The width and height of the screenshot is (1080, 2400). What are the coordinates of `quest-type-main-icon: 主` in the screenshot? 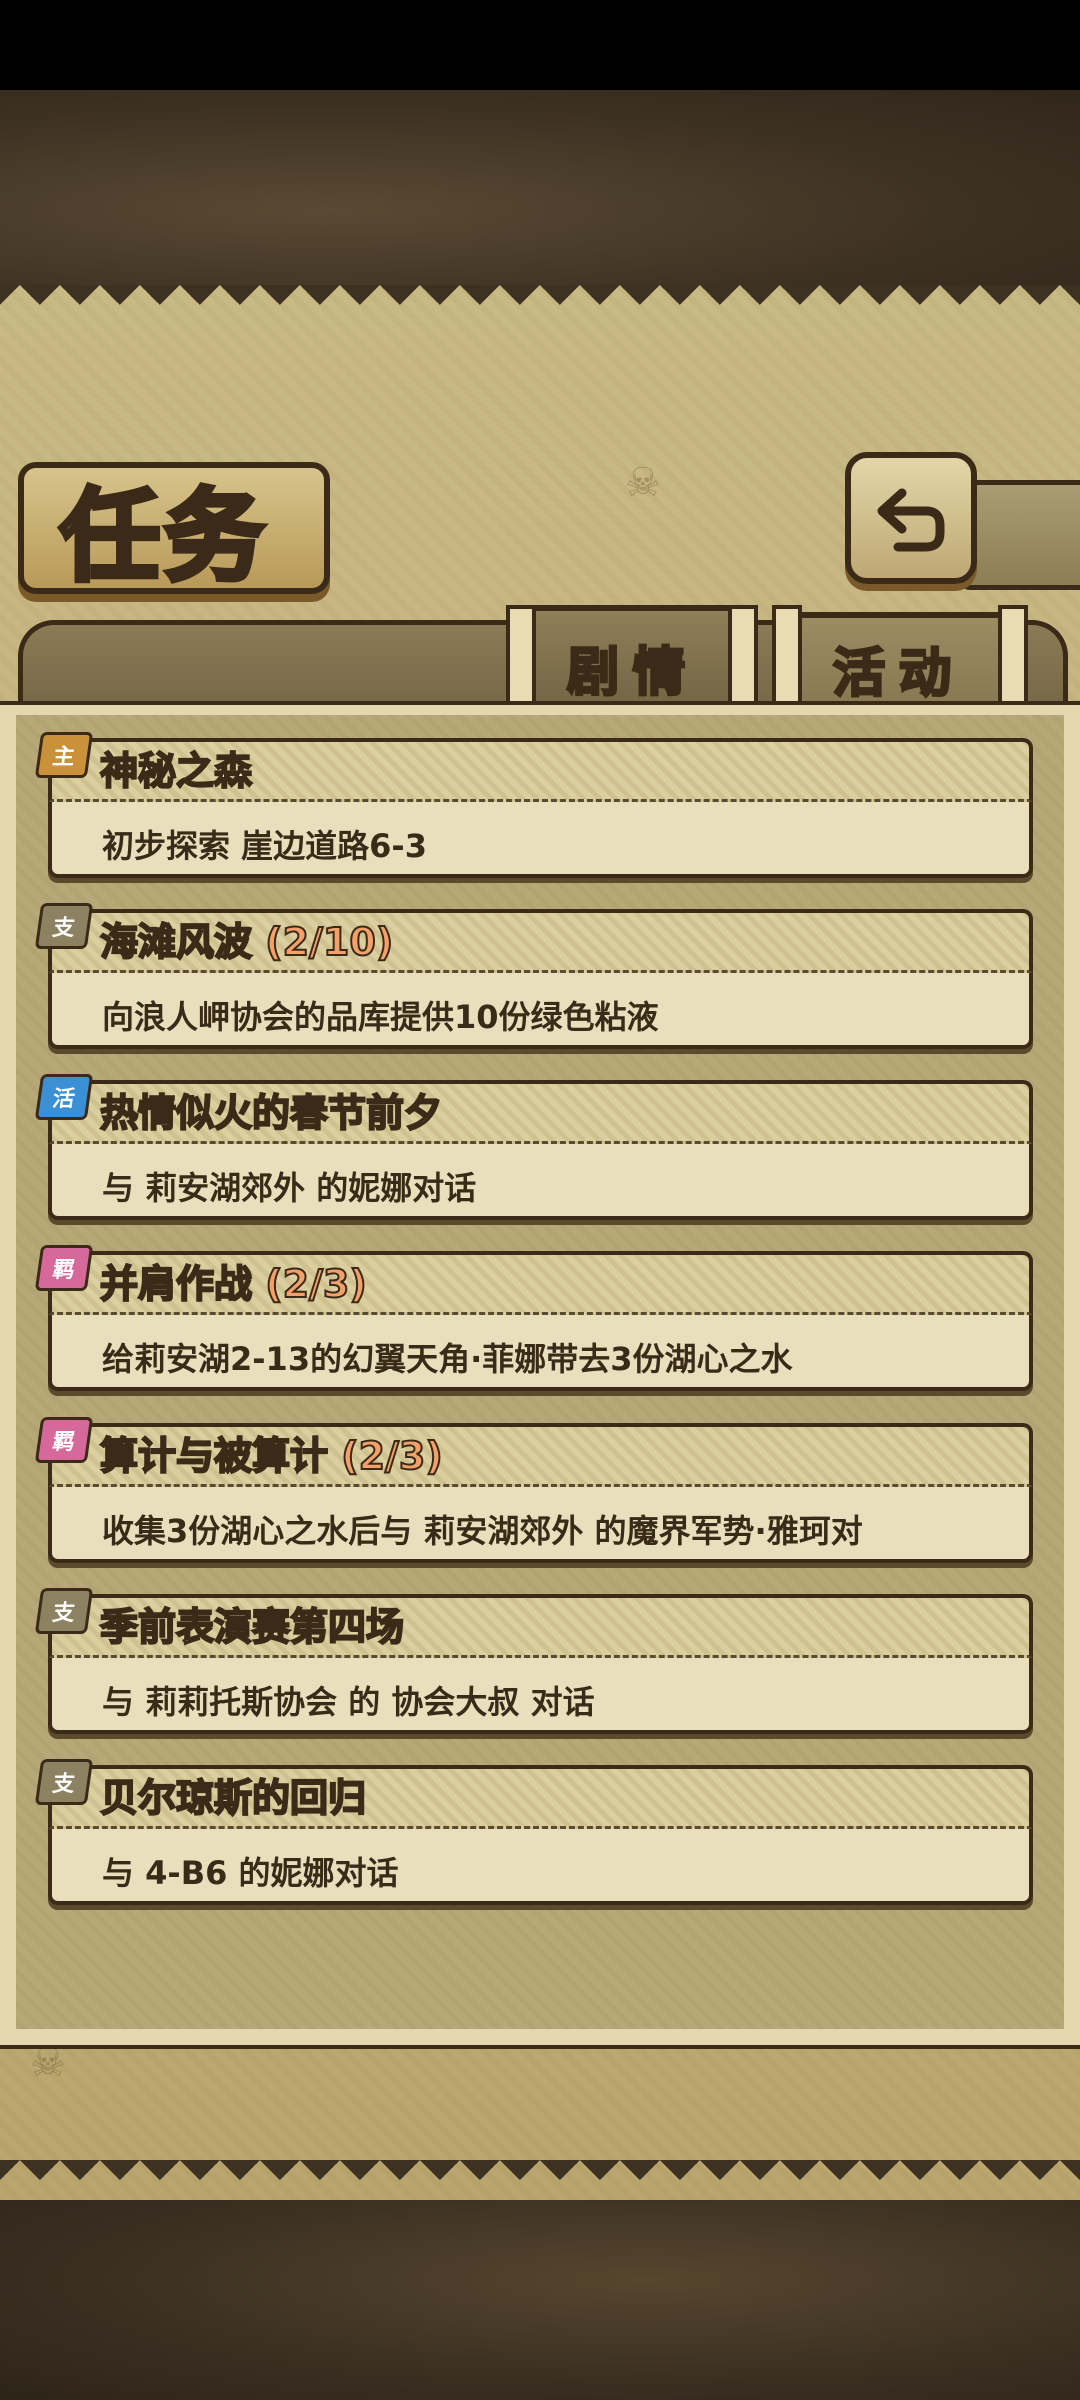 It's located at (64, 755).